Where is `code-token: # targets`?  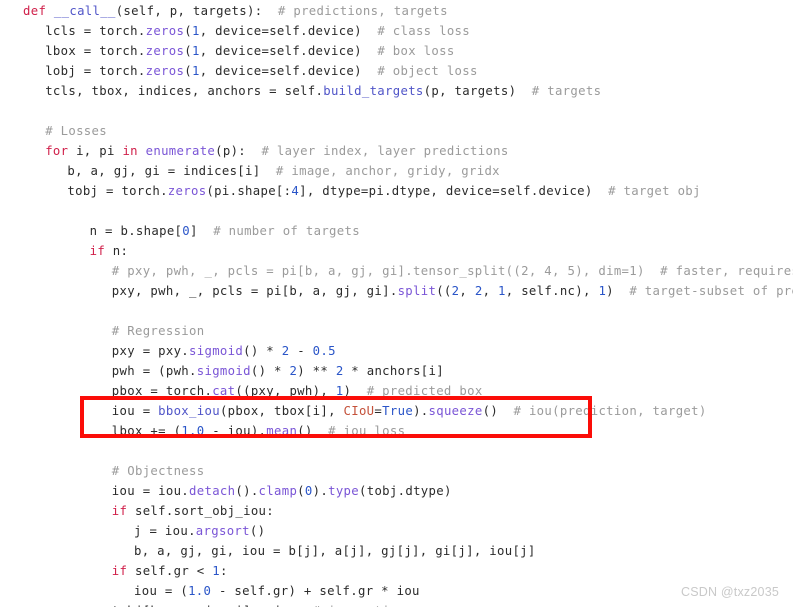 code-token: # targets is located at coordinates (566, 91).